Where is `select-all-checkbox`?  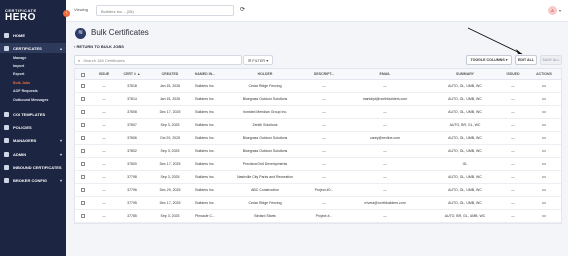
select-all-checkbox is located at coordinates (83, 74).